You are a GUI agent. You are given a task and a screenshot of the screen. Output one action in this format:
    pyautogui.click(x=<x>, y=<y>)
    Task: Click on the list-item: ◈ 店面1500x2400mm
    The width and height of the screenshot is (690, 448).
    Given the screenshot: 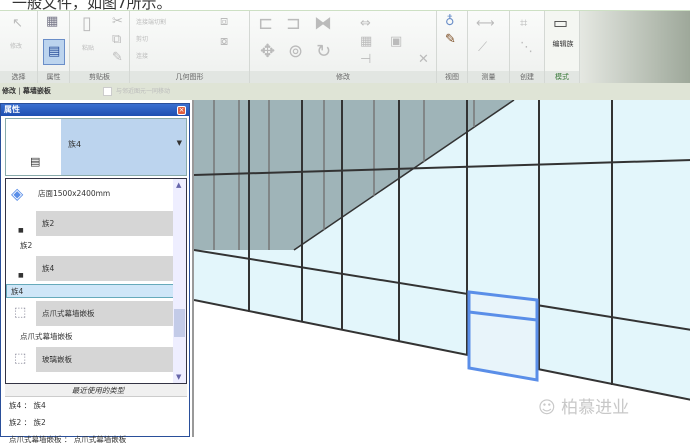 What is the action you would take?
    pyautogui.click(x=90, y=194)
    